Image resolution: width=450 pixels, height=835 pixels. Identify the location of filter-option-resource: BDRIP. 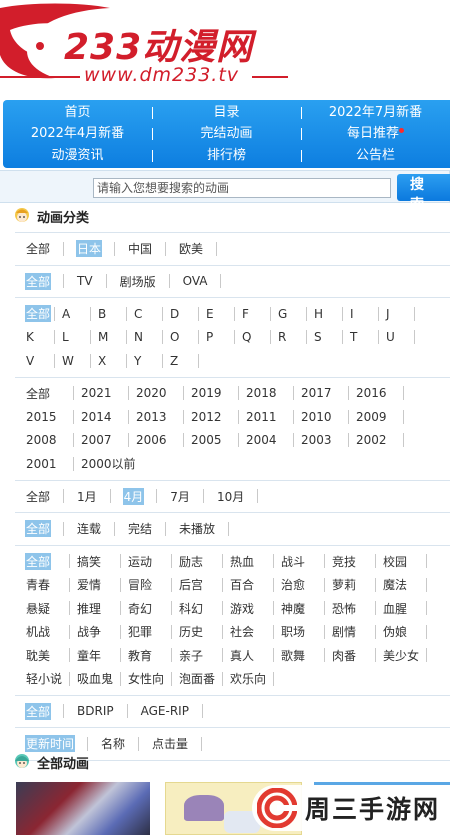
(95, 711).